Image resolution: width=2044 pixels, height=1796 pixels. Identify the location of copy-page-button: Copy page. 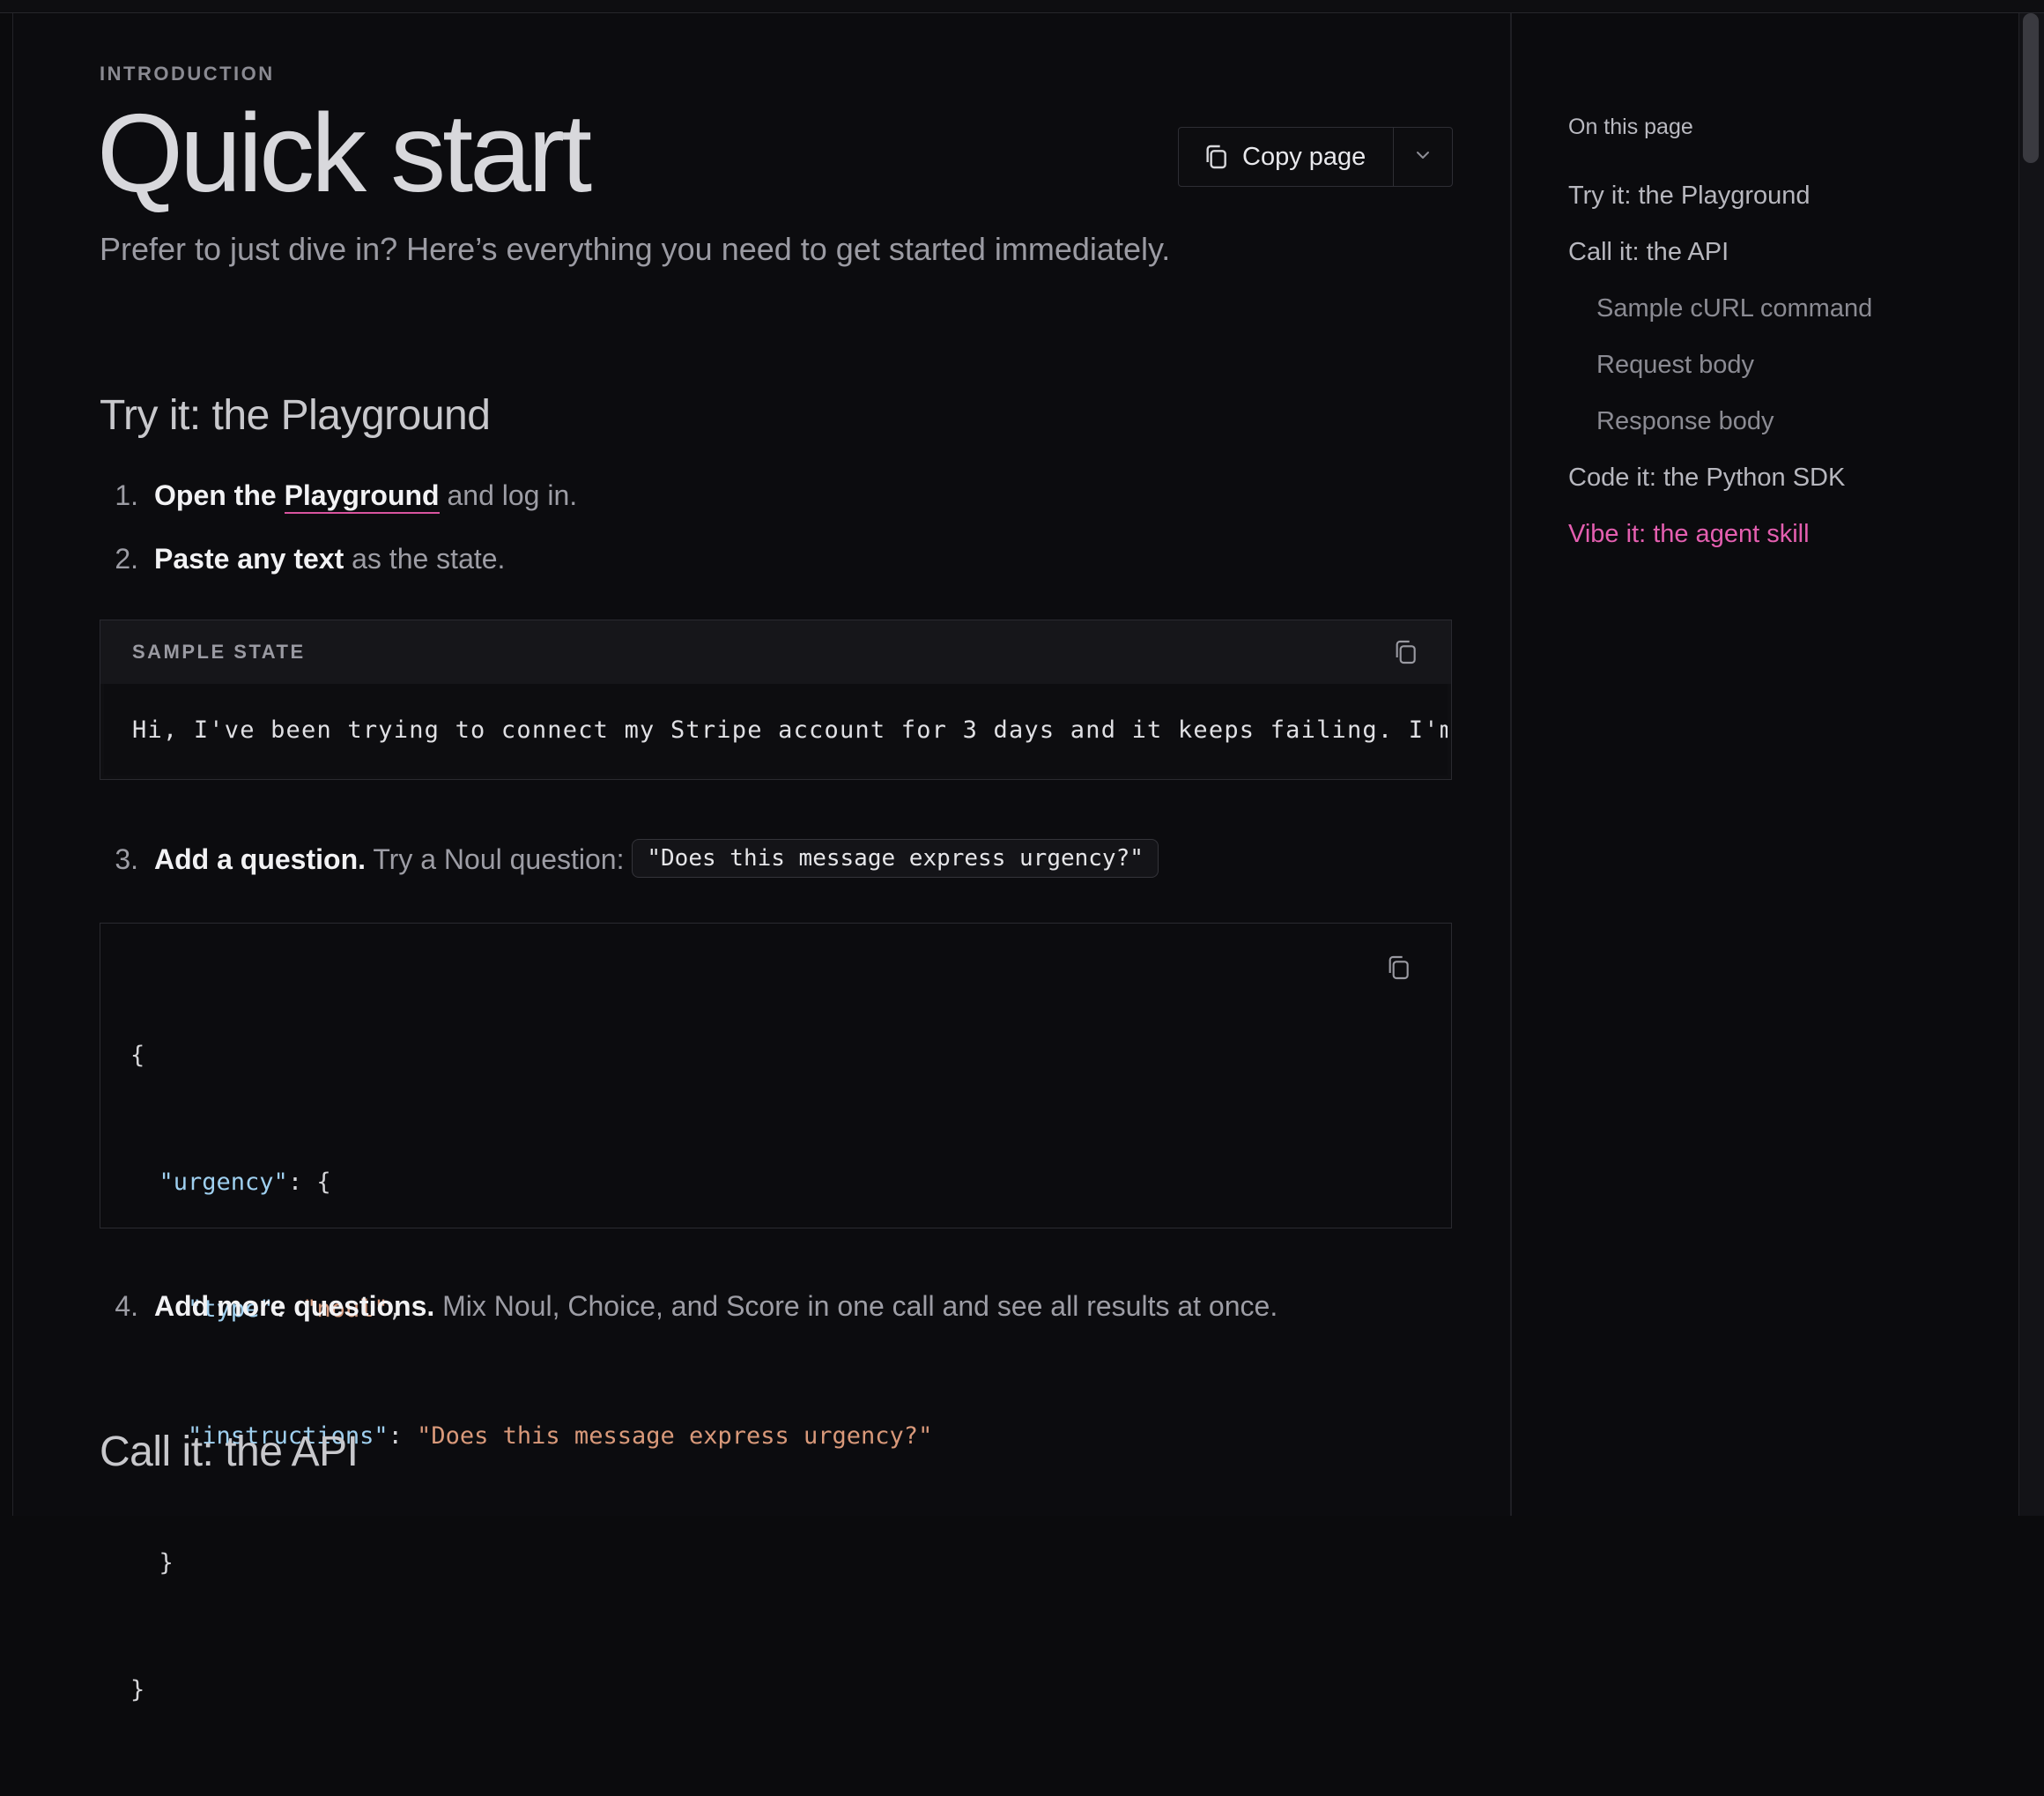
(1286, 157).